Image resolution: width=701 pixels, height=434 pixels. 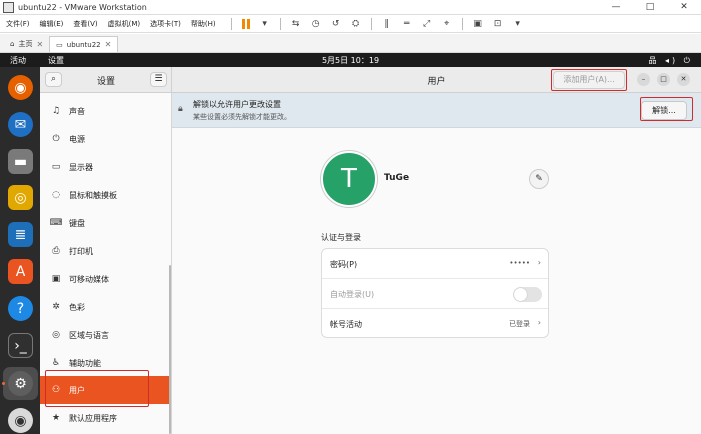 I want to click on menu-help: 帮助(H), so click(x=203, y=24).